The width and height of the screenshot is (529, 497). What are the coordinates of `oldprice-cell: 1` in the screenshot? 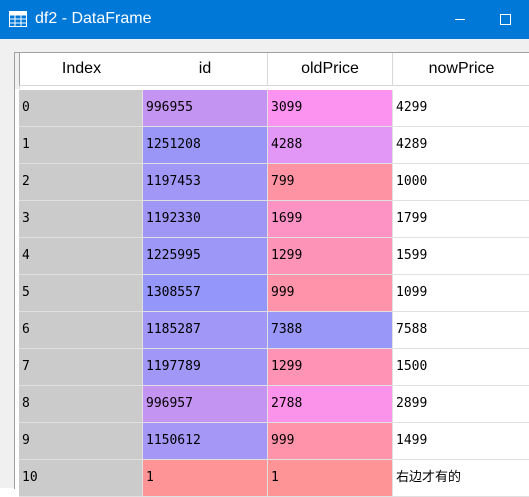 It's located at (330, 478).